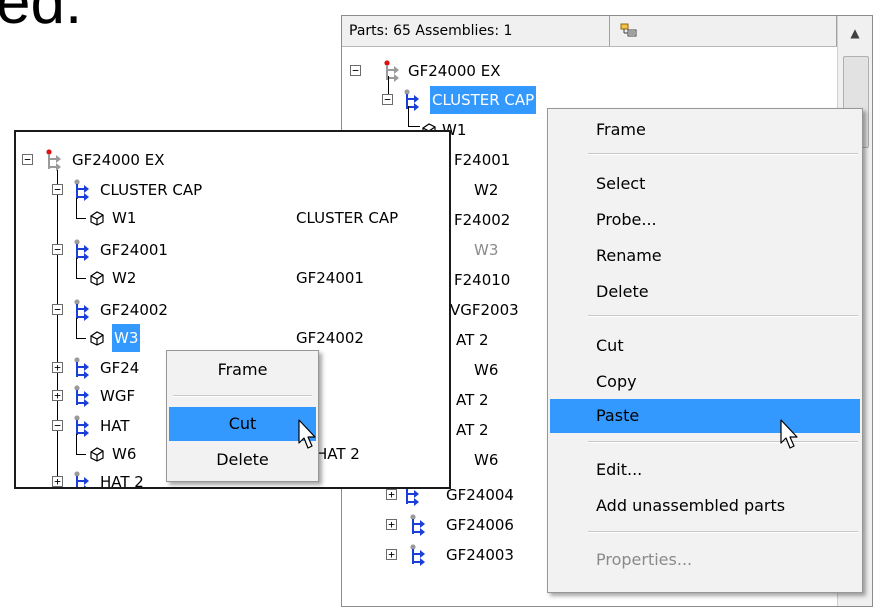 The width and height of the screenshot is (892, 607). I want to click on tree-node-label: GF24001, so click(134, 250).